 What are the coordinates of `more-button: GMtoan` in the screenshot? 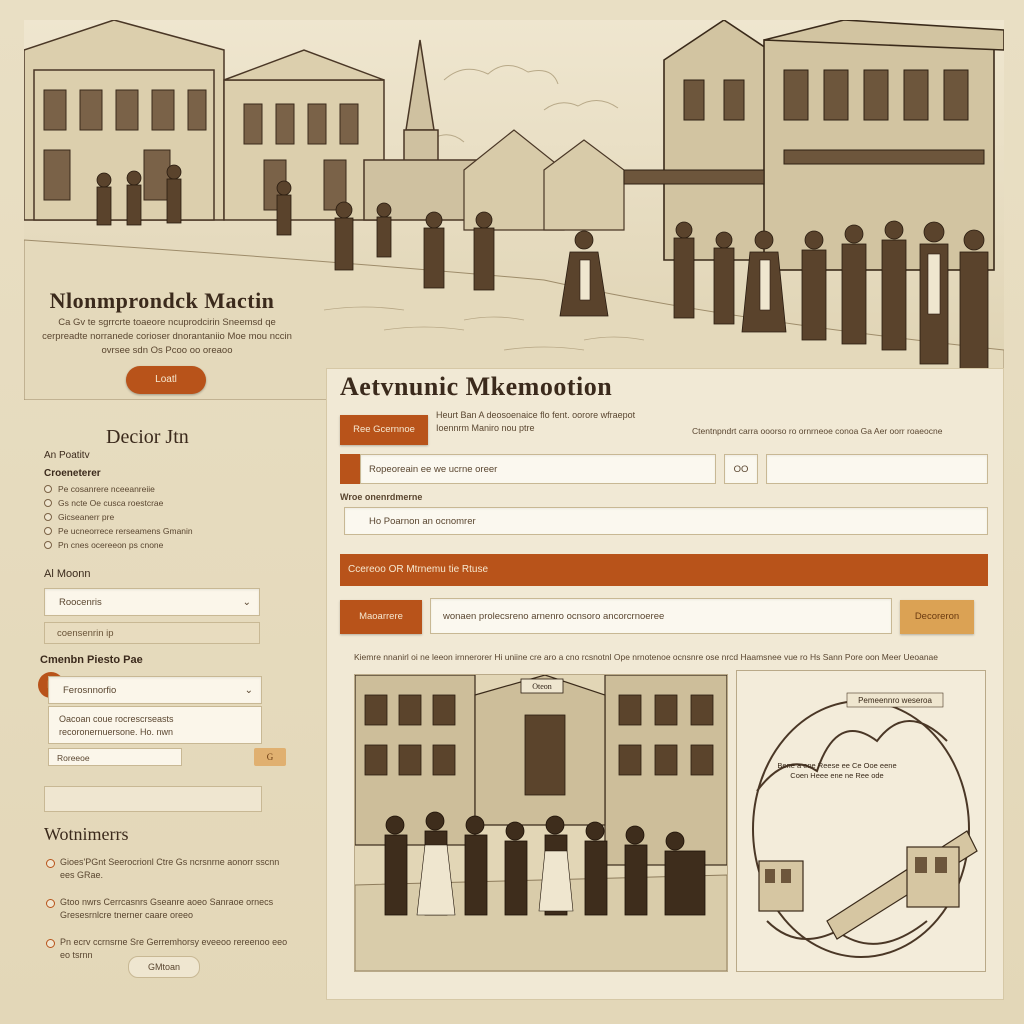 It's located at (164, 967).